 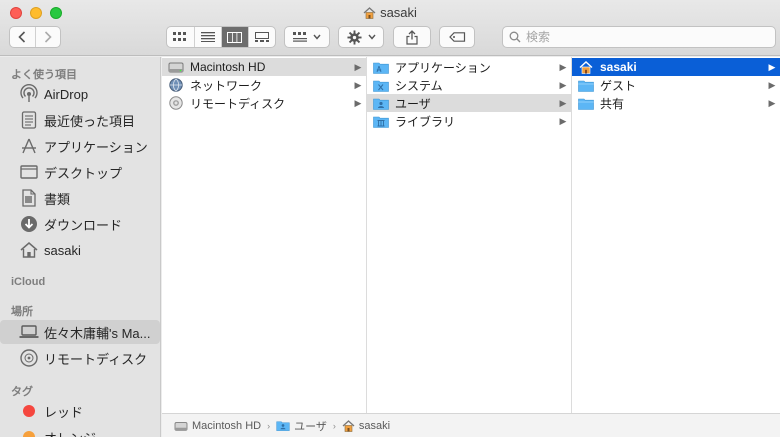 I want to click on columns-icon, so click(x=235, y=37).